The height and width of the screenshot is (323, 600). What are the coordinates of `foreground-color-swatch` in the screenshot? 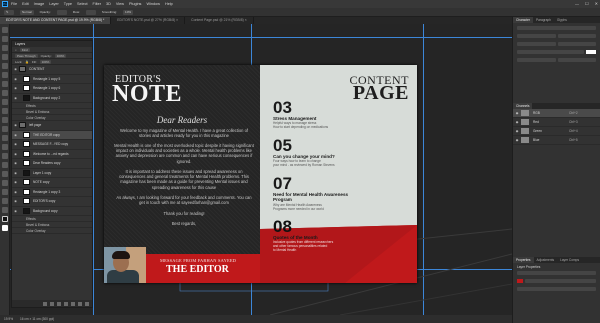 It's located at (5, 219).